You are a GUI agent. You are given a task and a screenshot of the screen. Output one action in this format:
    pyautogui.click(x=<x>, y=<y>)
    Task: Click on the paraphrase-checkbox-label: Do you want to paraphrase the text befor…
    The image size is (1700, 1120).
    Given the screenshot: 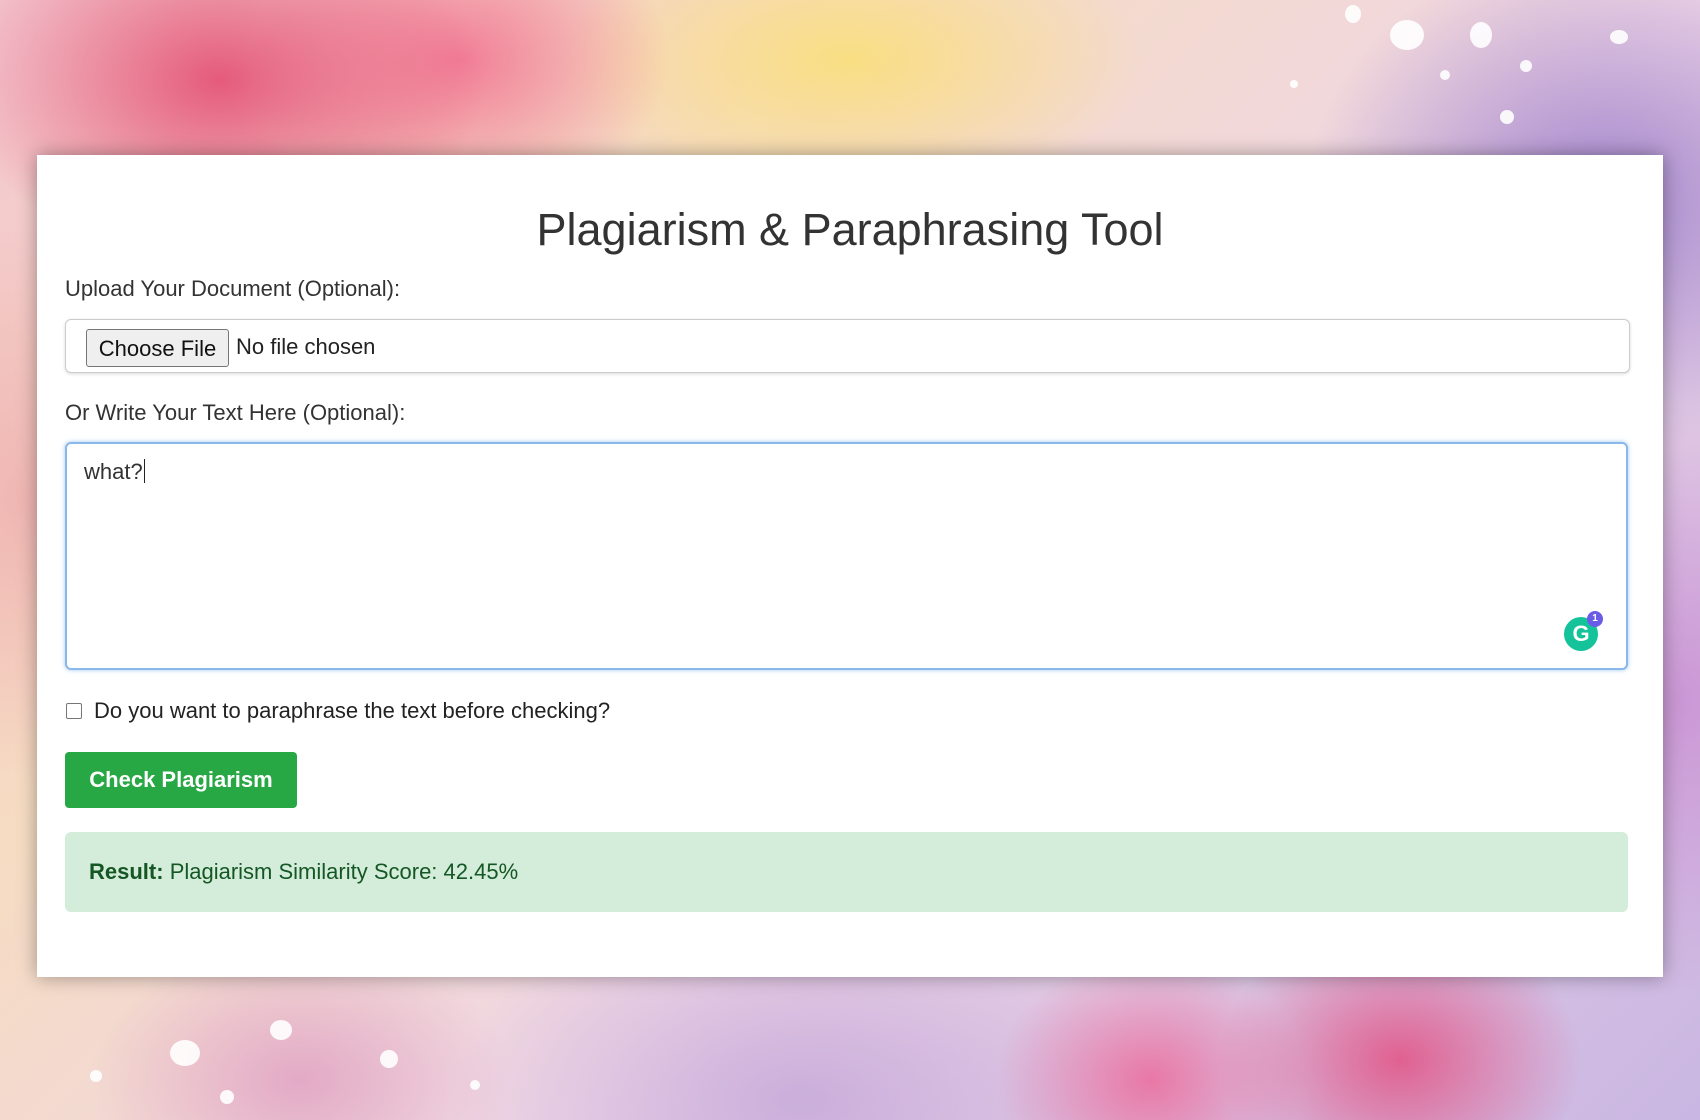 What is the action you would take?
    pyautogui.click(x=352, y=711)
    